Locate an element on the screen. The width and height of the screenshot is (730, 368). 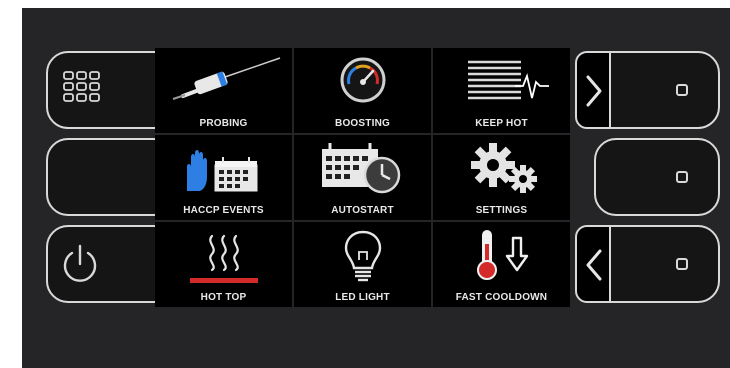
tile-hot-top: HOT TOP is located at coordinates (223, 264).